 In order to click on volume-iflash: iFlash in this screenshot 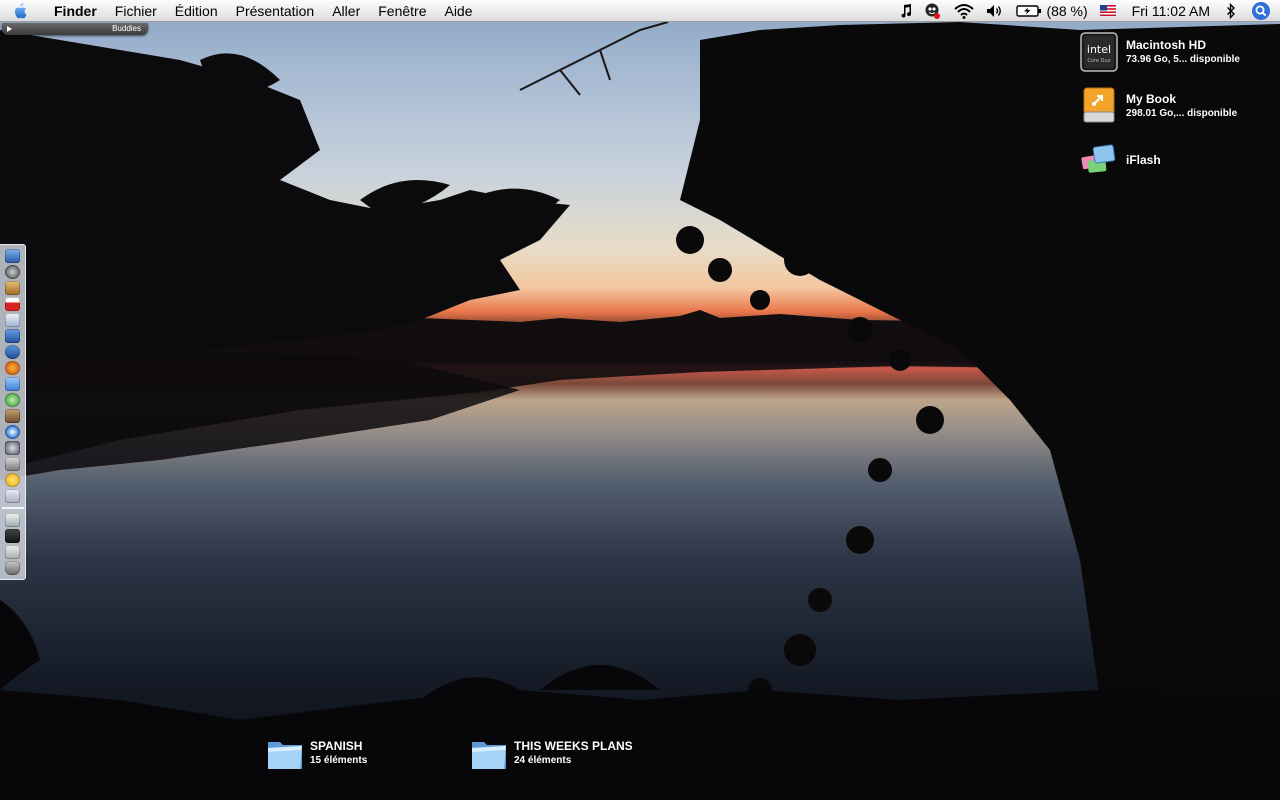, I will do `click(1120, 160)`.